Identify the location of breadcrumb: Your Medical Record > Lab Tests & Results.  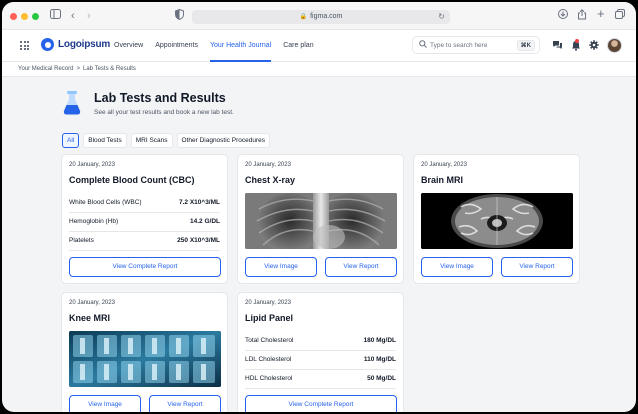
(319, 69).